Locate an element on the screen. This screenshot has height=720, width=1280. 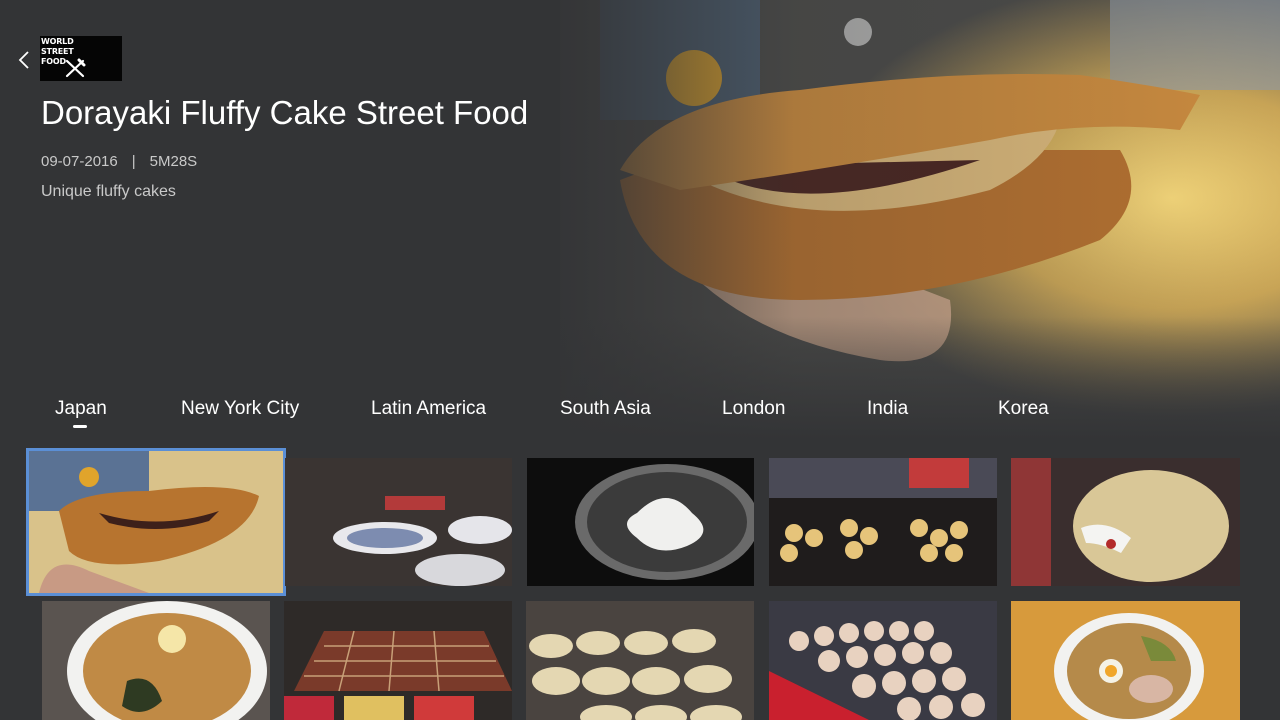
thumbnail-custard-cups is located at coordinates (640, 660).